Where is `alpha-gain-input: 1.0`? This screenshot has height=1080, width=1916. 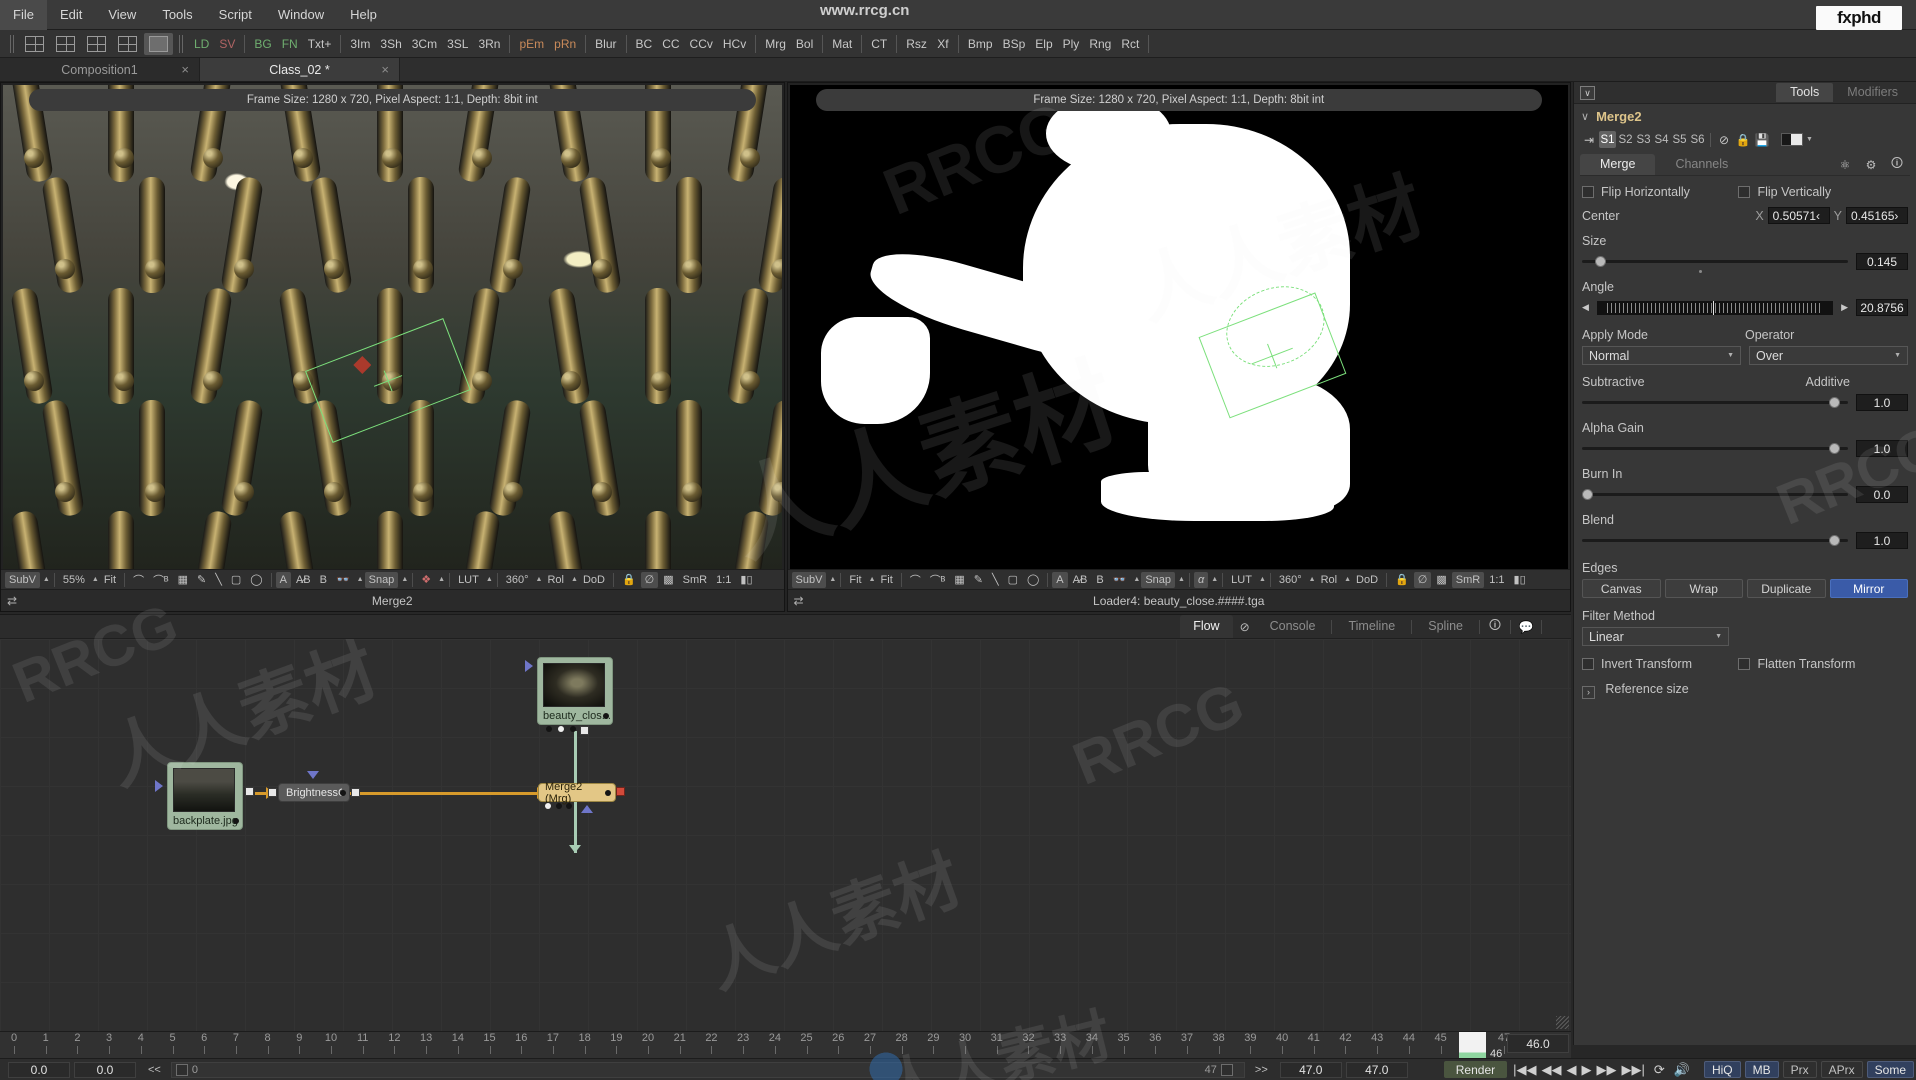
alpha-gain-input: 1.0 is located at coordinates (1882, 448).